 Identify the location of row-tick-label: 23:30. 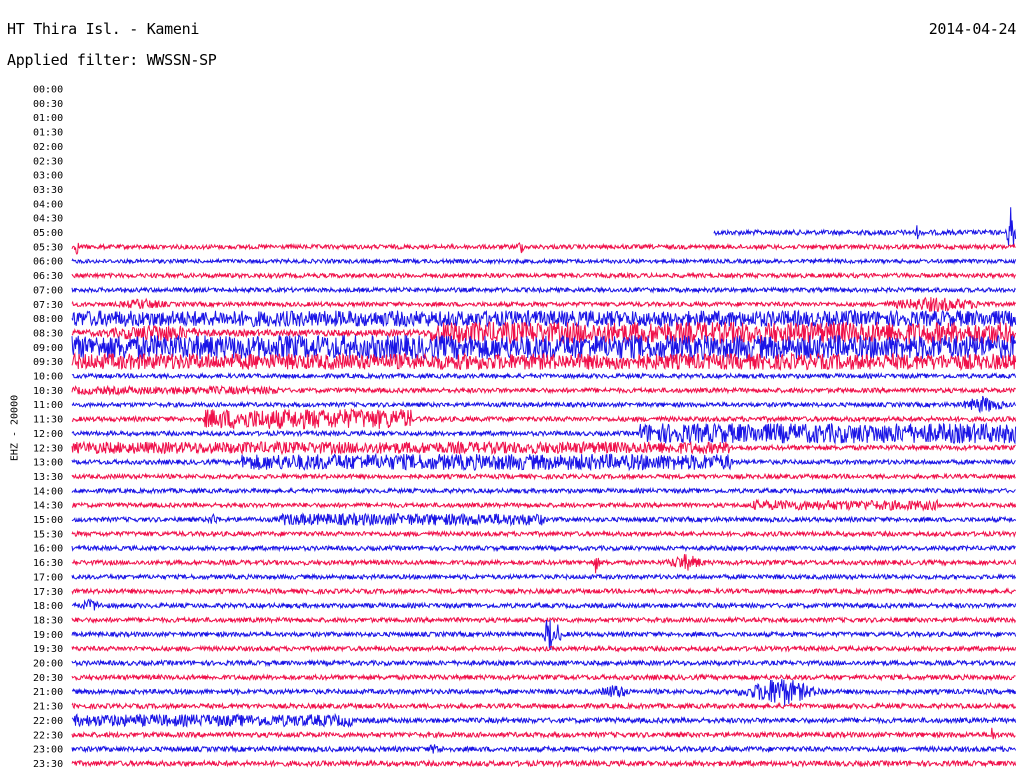
(48, 764).